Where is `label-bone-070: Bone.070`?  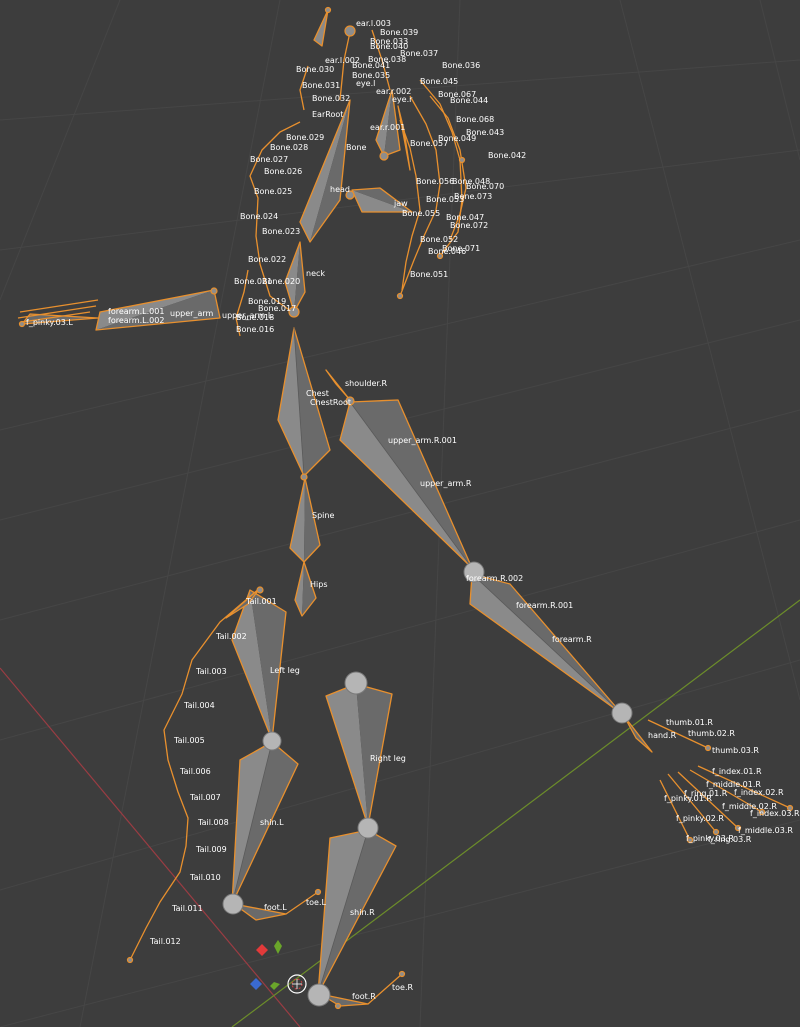 label-bone-070: Bone.070 is located at coordinates (485, 186).